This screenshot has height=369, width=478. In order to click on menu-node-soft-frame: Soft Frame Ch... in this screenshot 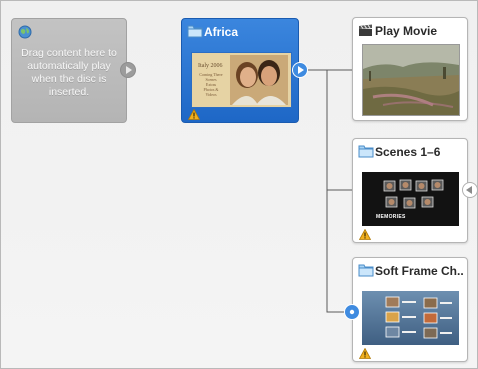, I will do `click(410, 309)`.